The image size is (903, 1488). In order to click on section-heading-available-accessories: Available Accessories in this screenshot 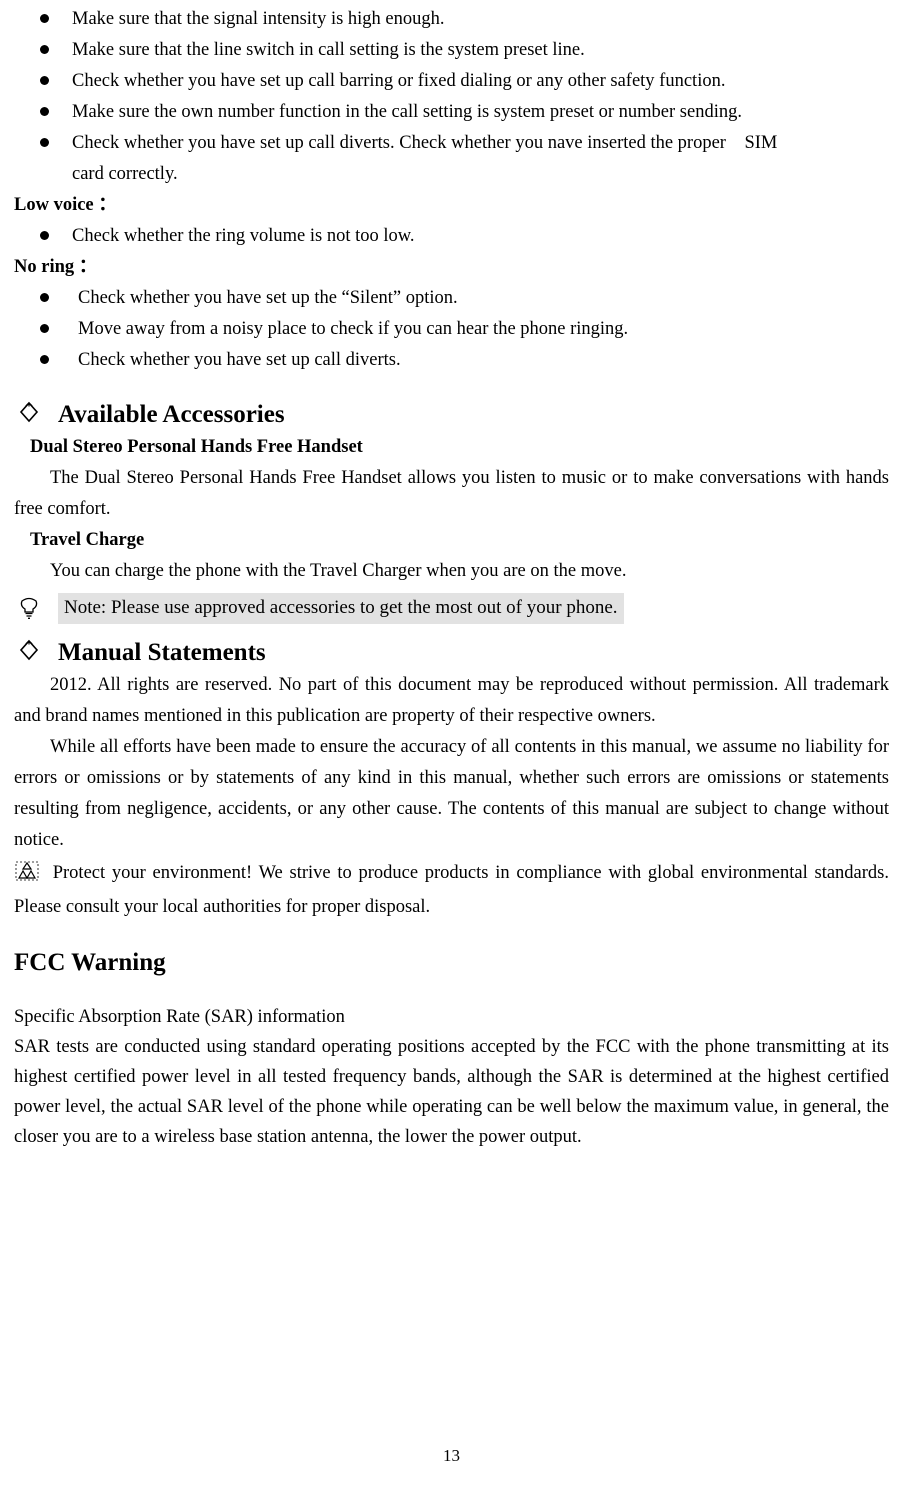, I will do `click(451, 415)`.